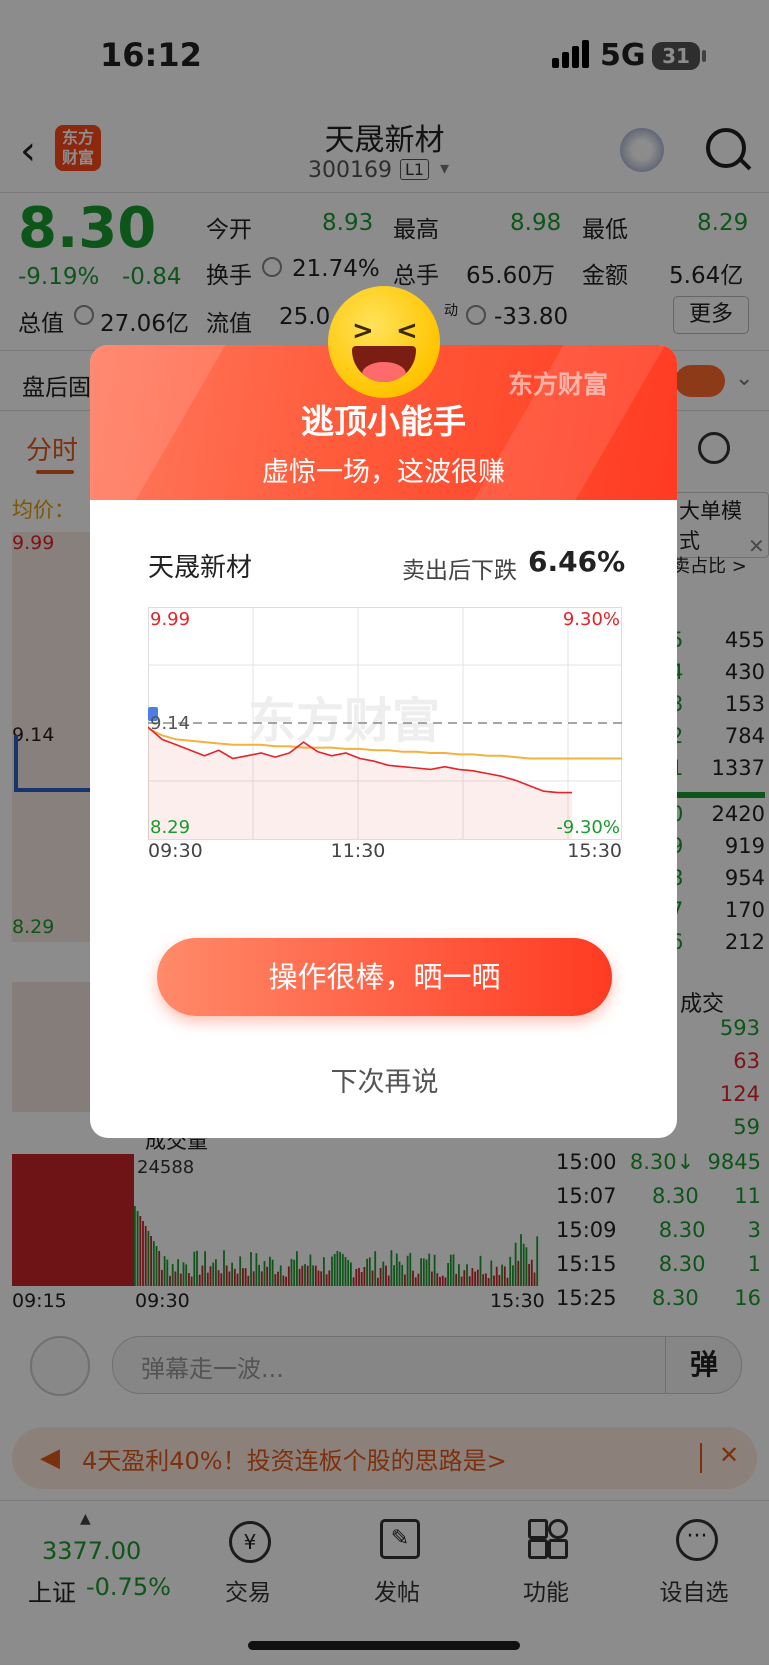 The image size is (769, 1666). Describe the element at coordinates (384, 1645) in the screenshot. I see `home-indicator` at that location.